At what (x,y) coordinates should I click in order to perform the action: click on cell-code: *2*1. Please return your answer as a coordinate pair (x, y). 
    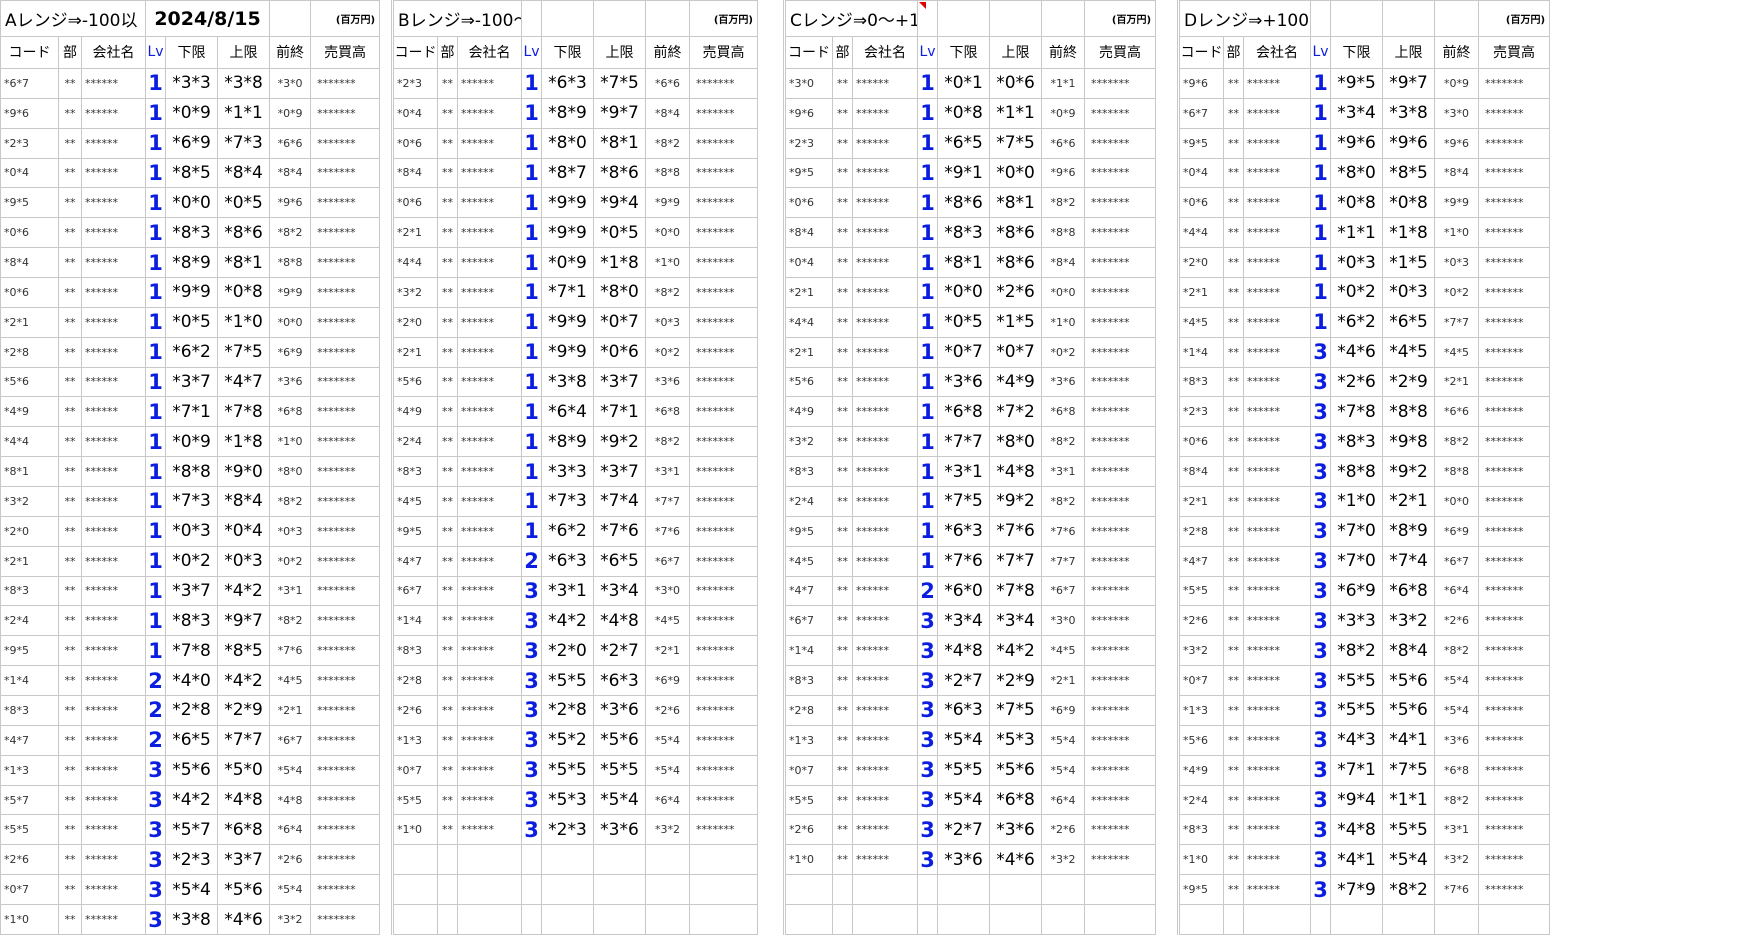
    Looking at the image, I should click on (809, 352).